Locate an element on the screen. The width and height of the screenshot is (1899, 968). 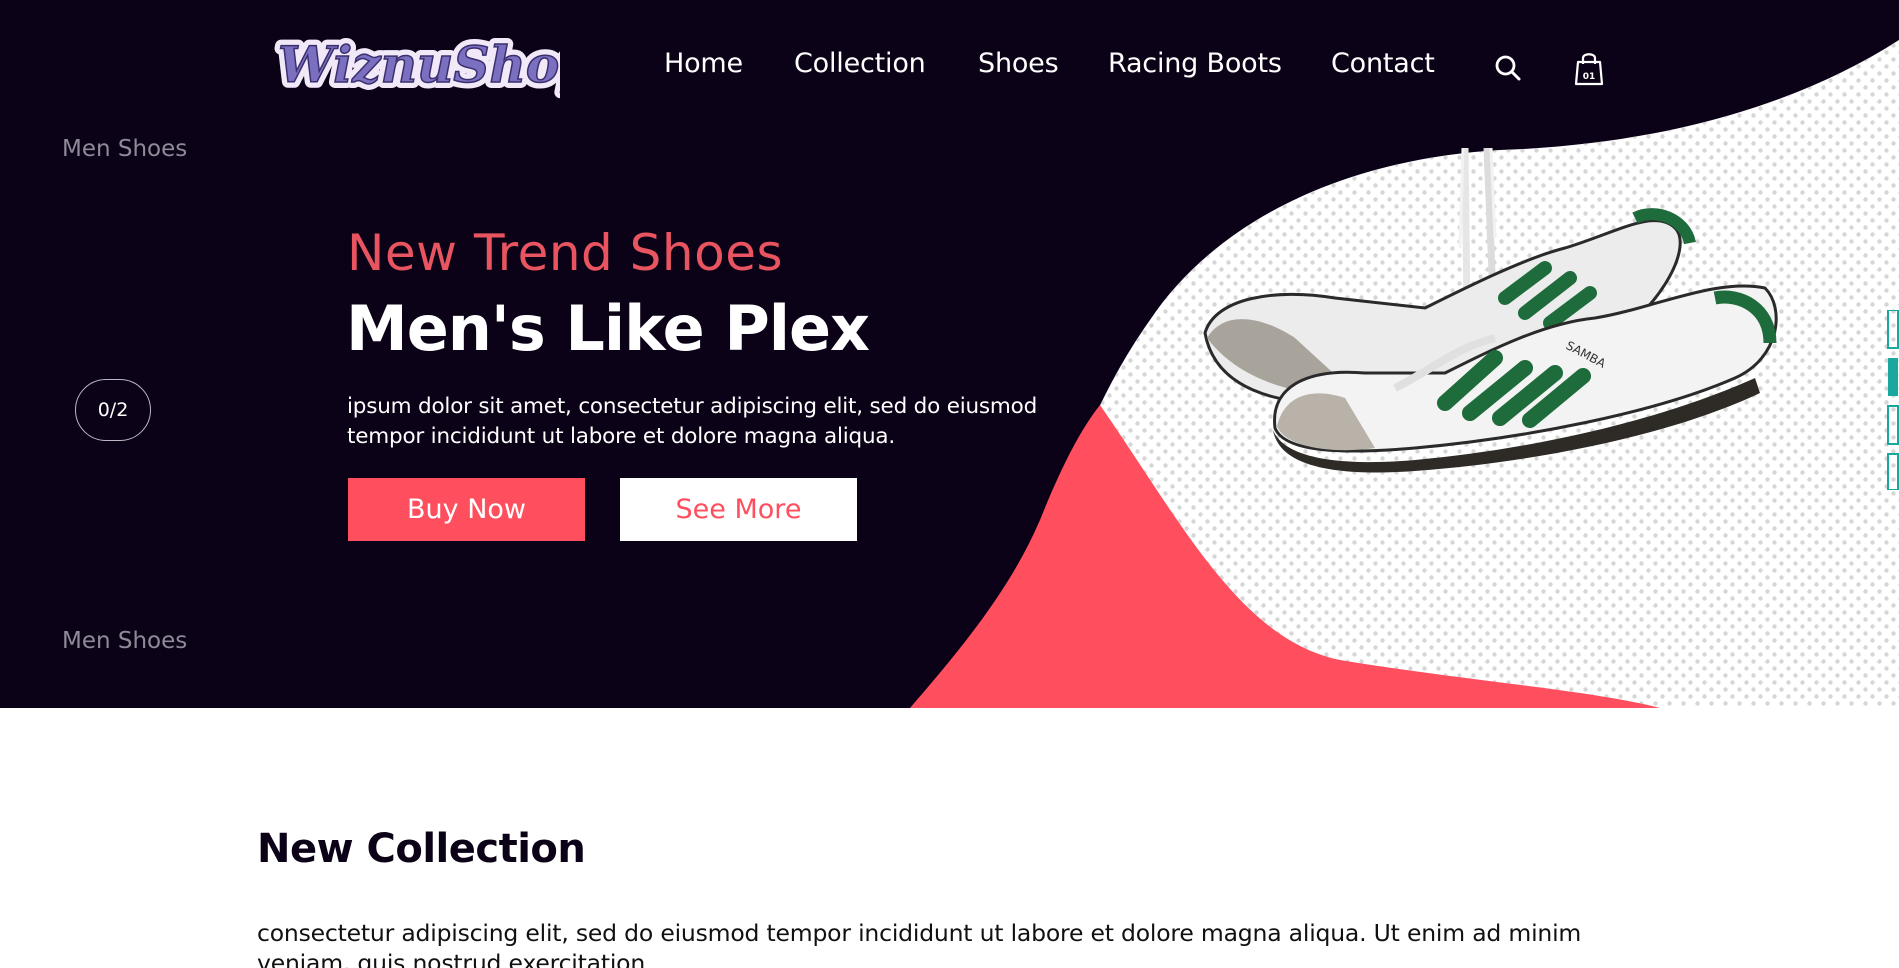
hero-title: Men's Like Plex is located at coordinates (608, 328).